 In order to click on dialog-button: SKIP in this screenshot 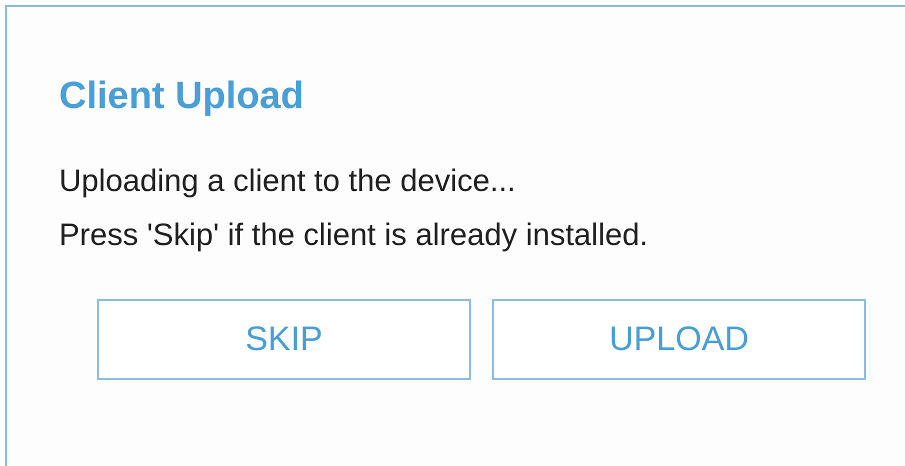, I will do `click(284, 339)`.